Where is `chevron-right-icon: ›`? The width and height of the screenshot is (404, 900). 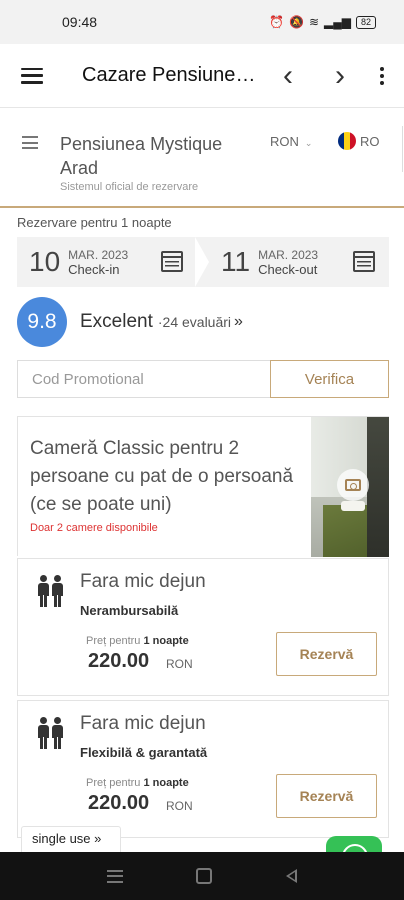
chevron-right-icon: › is located at coordinates (340, 75).